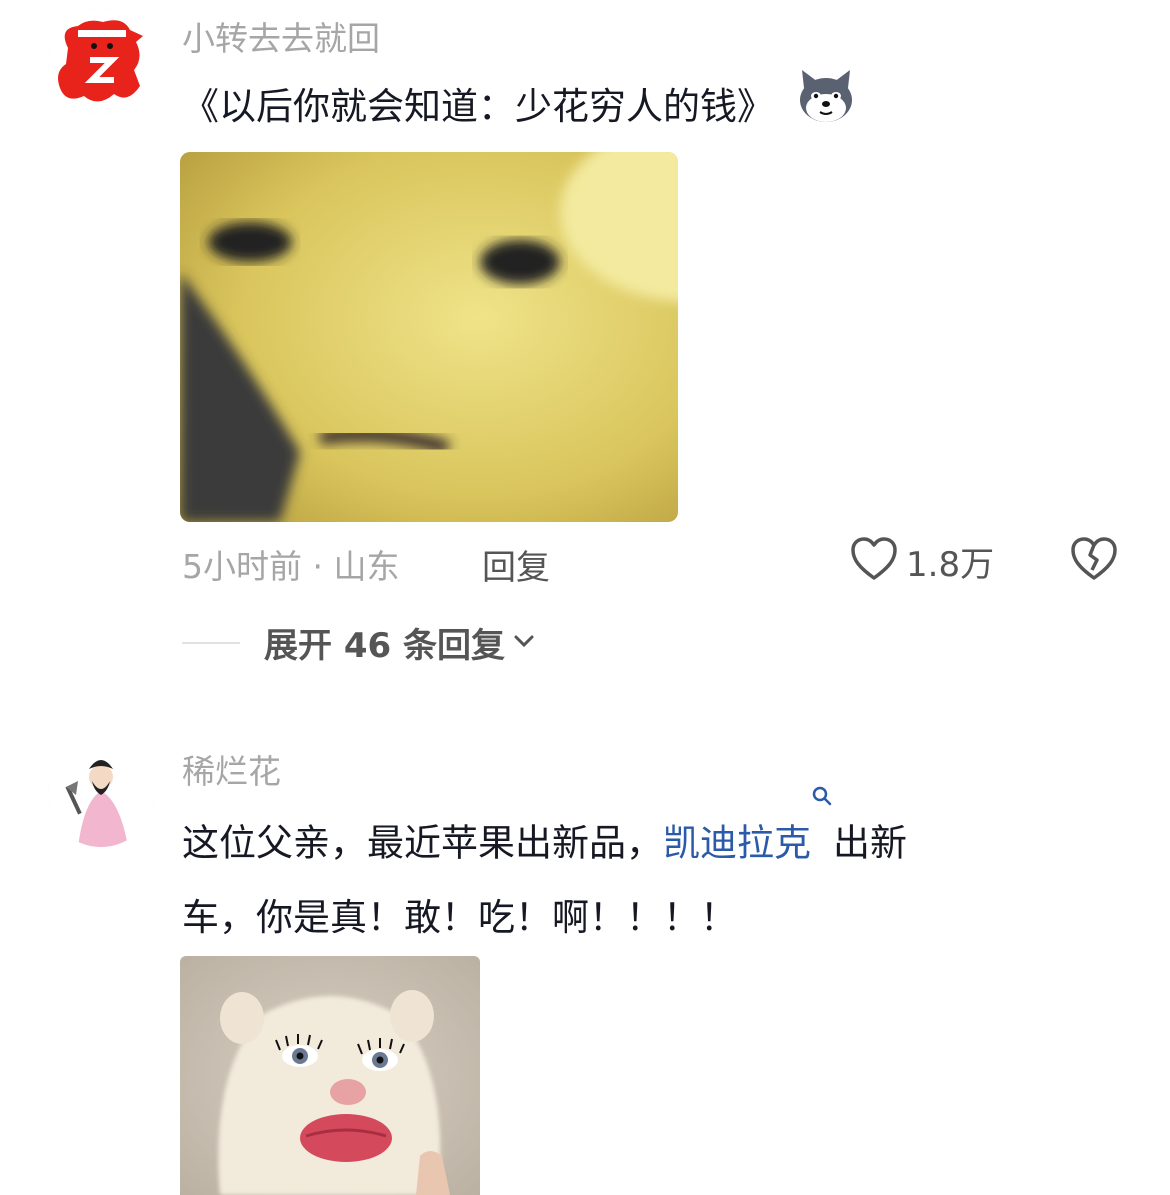 This screenshot has height=1195, width=1170. Describe the element at coordinates (231, 769) in the screenshot. I see `username: 稀烂花` at that location.